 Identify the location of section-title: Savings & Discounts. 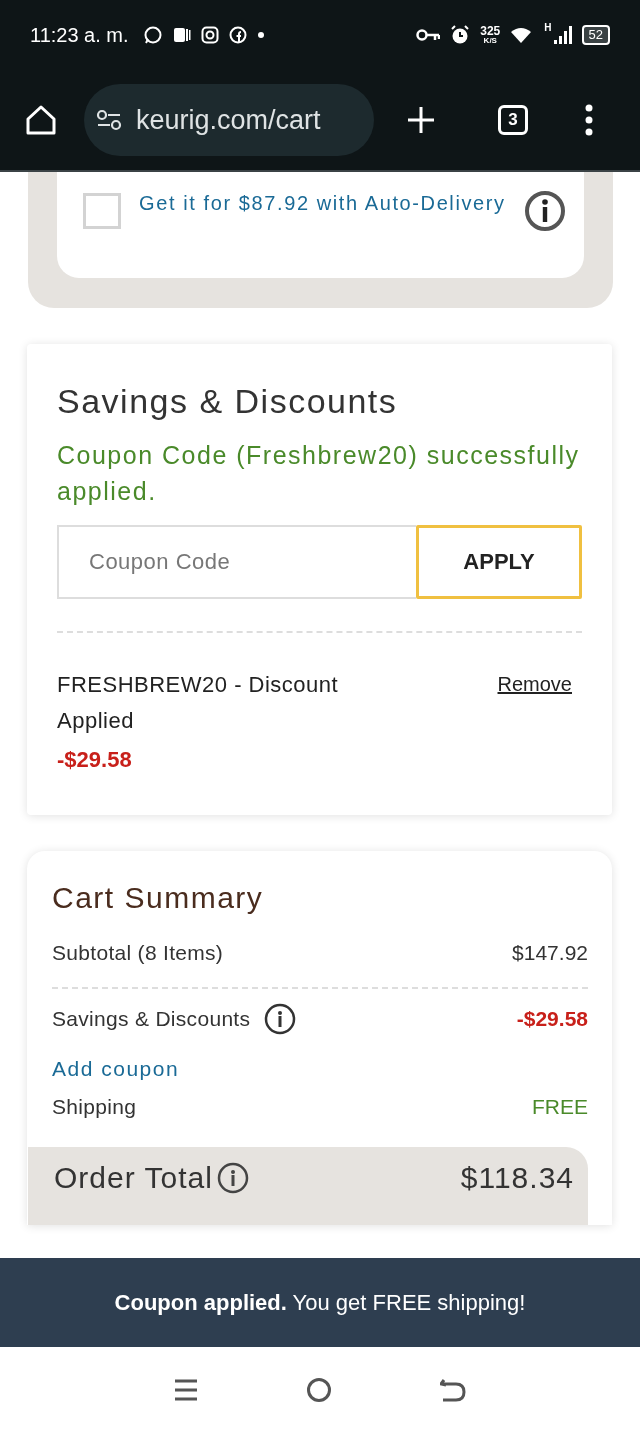
(228, 401).